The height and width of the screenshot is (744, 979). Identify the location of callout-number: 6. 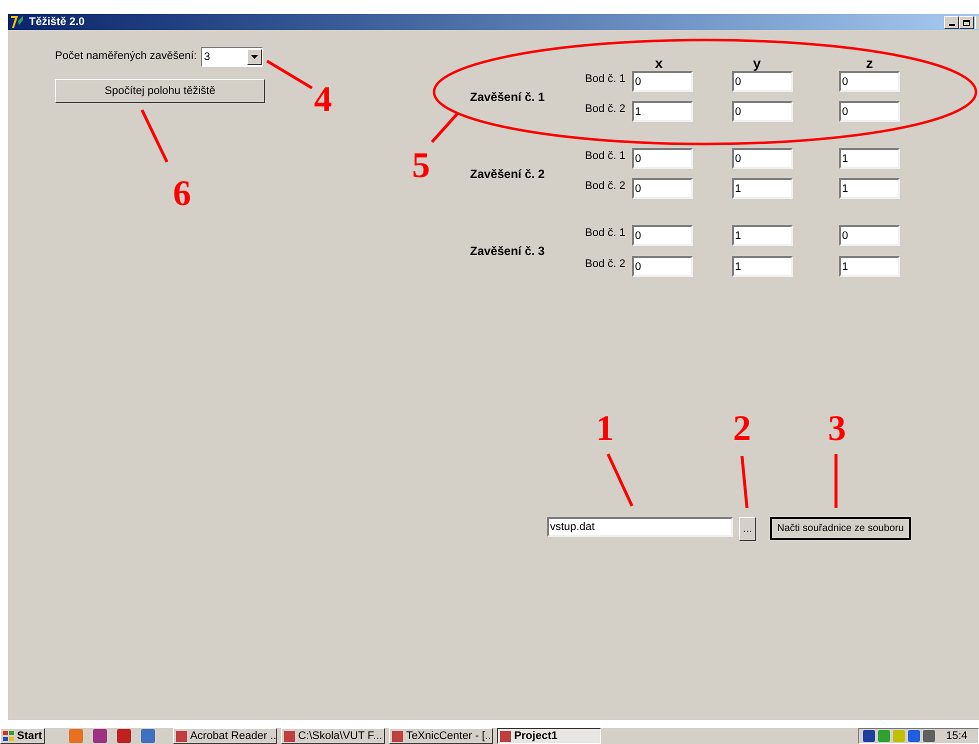
(182, 193).